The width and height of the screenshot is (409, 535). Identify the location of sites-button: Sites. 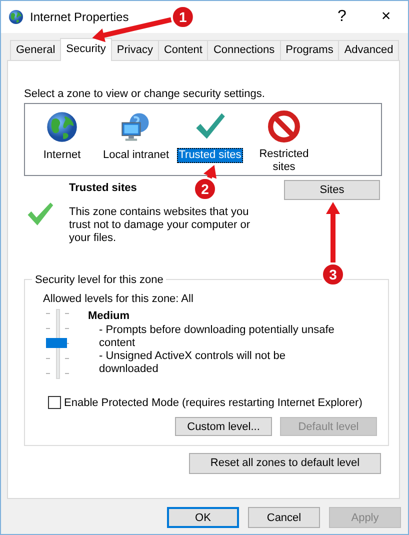
(332, 190).